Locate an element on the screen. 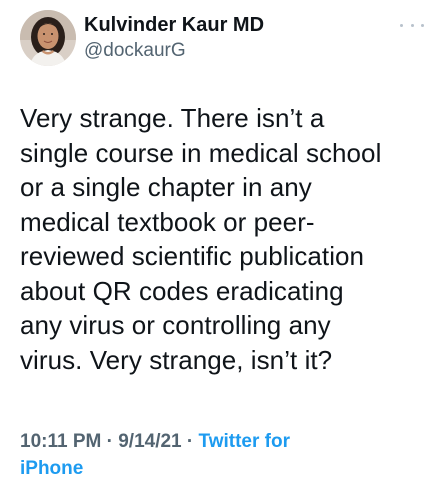  avatar is located at coordinates (48, 38).